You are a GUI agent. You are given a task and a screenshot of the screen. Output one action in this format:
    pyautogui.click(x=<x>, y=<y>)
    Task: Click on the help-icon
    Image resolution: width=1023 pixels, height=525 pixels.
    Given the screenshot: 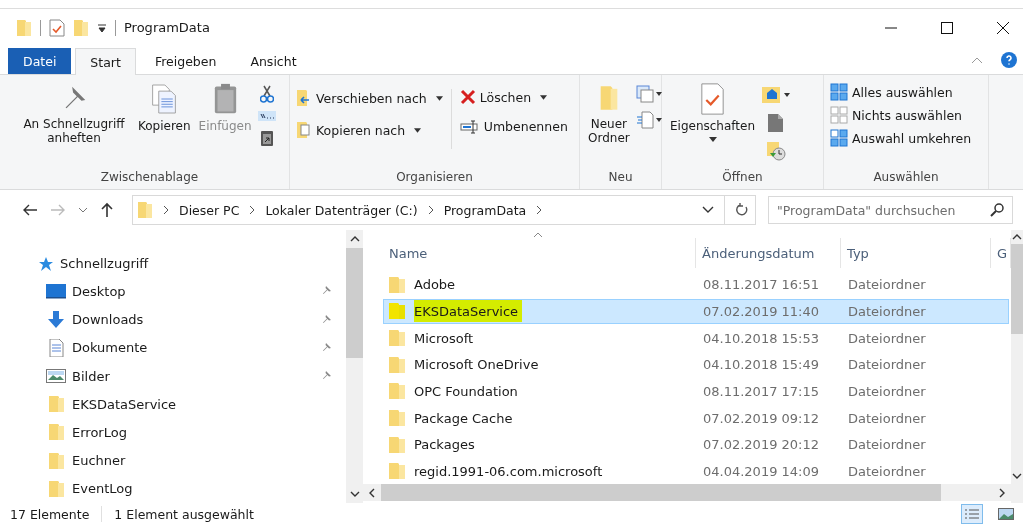 What is the action you would take?
    pyautogui.click(x=1009, y=60)
    